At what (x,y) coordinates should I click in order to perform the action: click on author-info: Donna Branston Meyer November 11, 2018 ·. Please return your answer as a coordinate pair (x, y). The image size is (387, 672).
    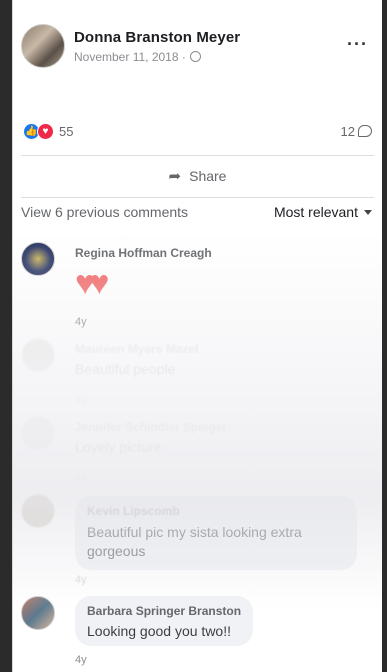
    Looking at the image, I should click on (157, 46).